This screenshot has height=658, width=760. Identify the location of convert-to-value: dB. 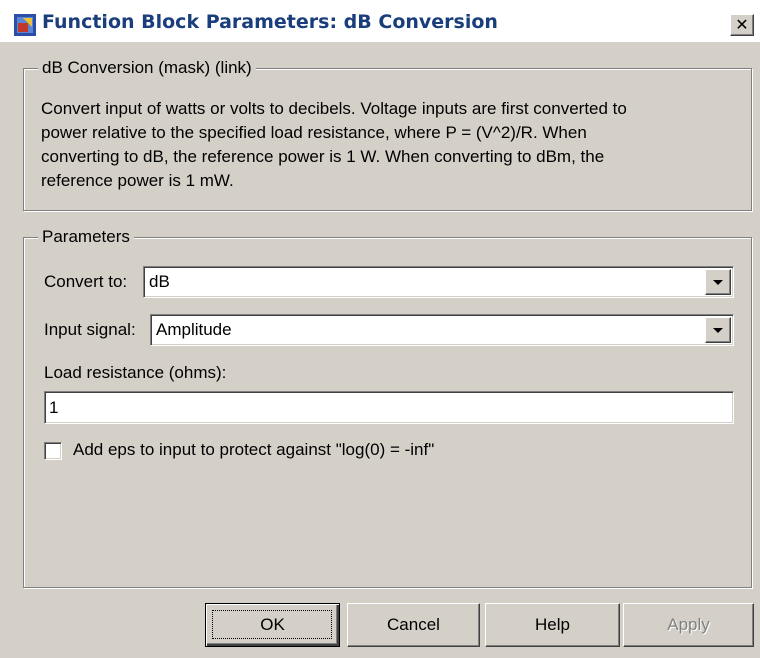
(159, 281).